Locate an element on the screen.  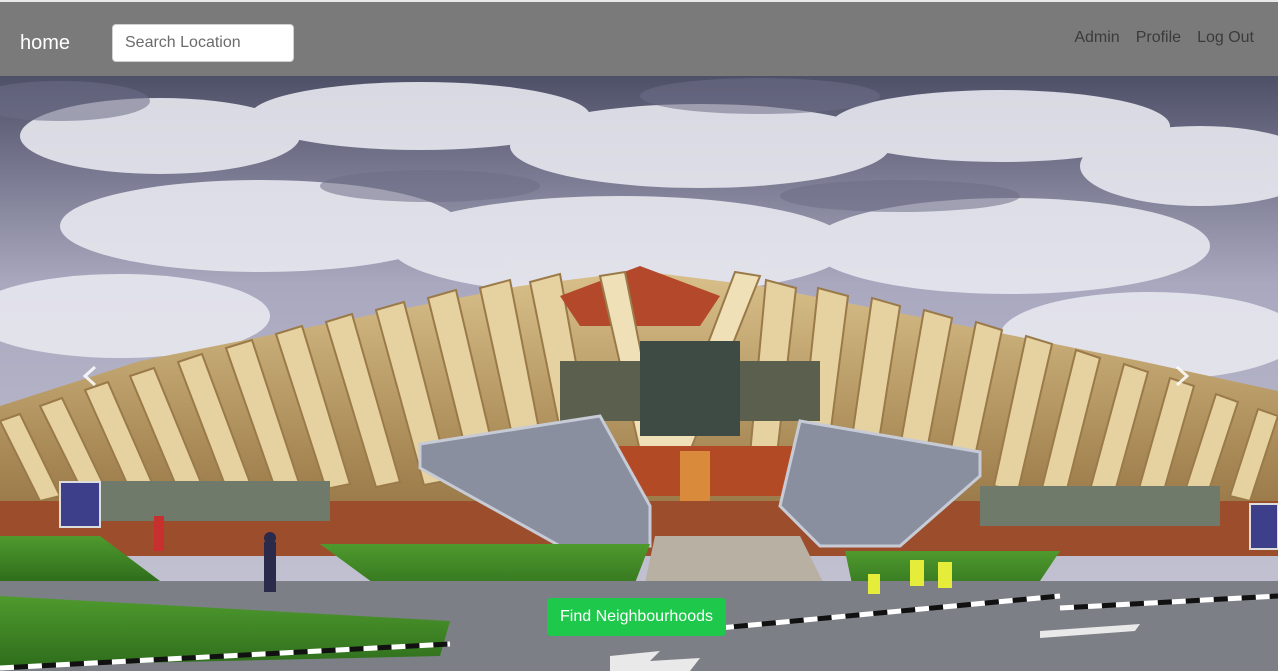
home-link: home is located at coordinates (45, 43).